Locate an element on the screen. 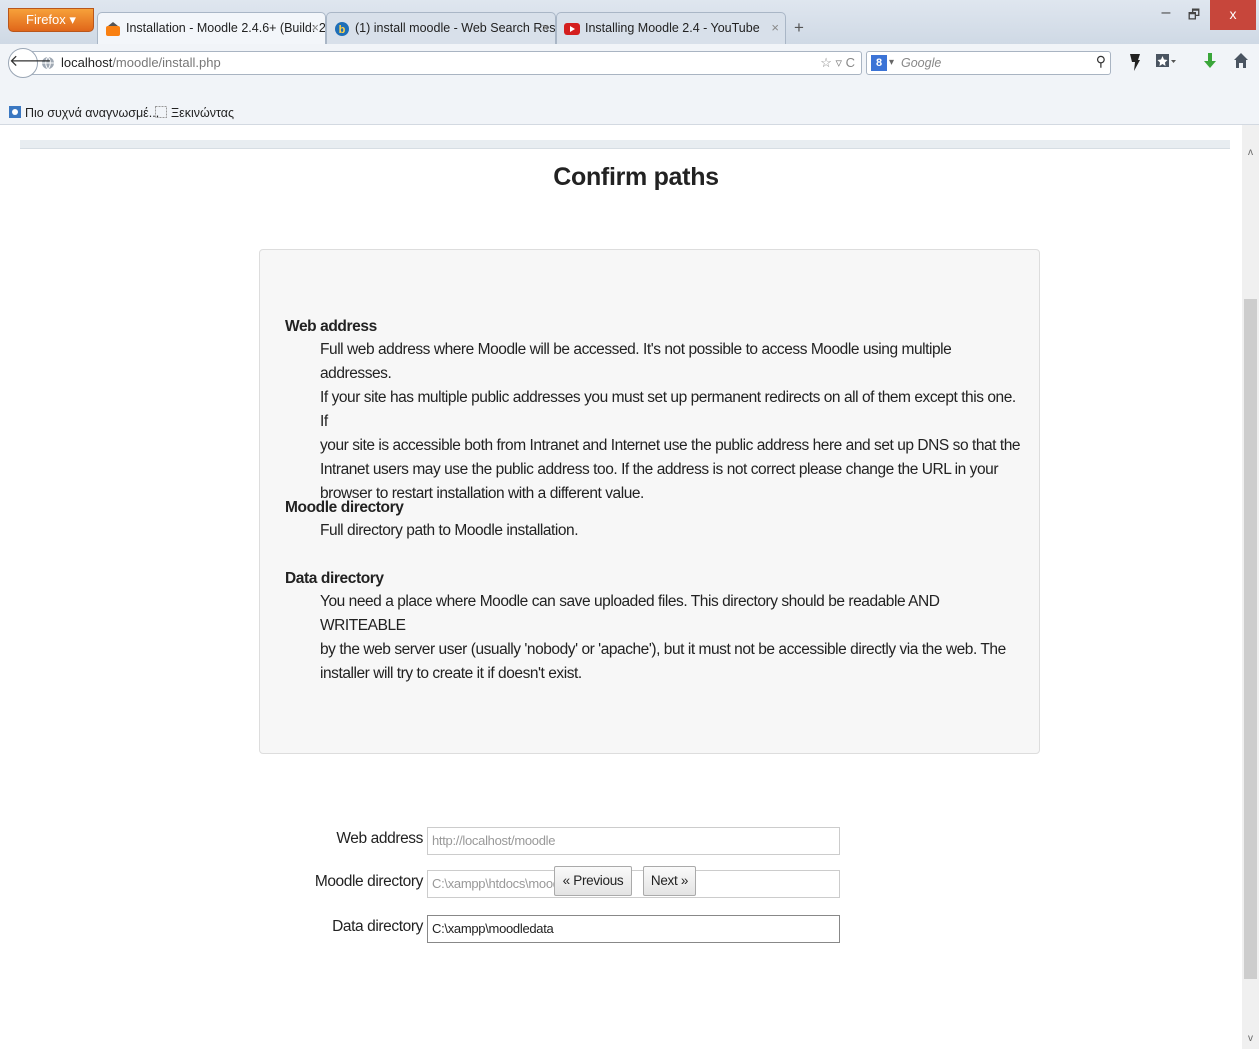 This screenshot has height=1049, width=1259. url-host: localhost is located at coordinates (87, 62).